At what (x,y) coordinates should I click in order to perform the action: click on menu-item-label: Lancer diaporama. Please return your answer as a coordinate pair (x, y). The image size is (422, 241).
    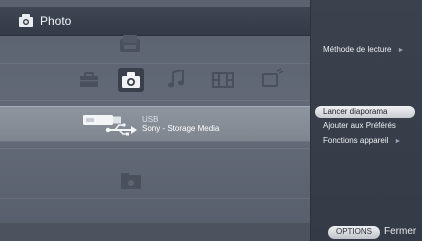
    Looking at the image, I should click on (355, 111).